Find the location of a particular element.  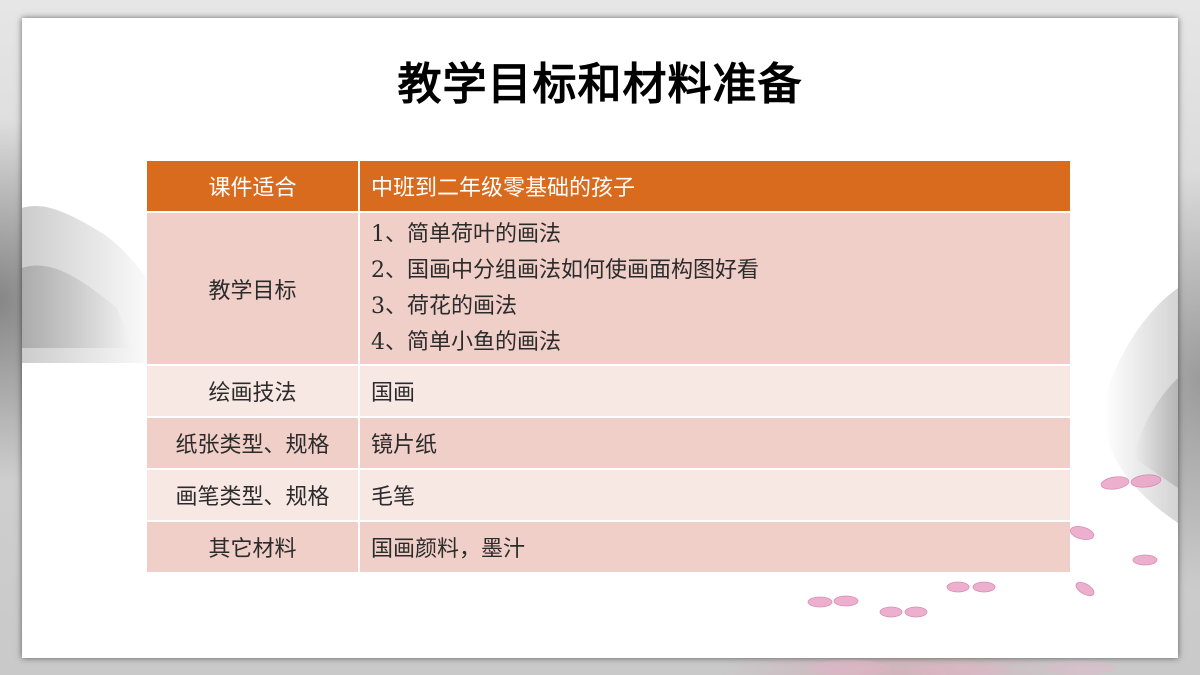

paper-value-cell: 镜片纸 is located at coordinates (715, 443).